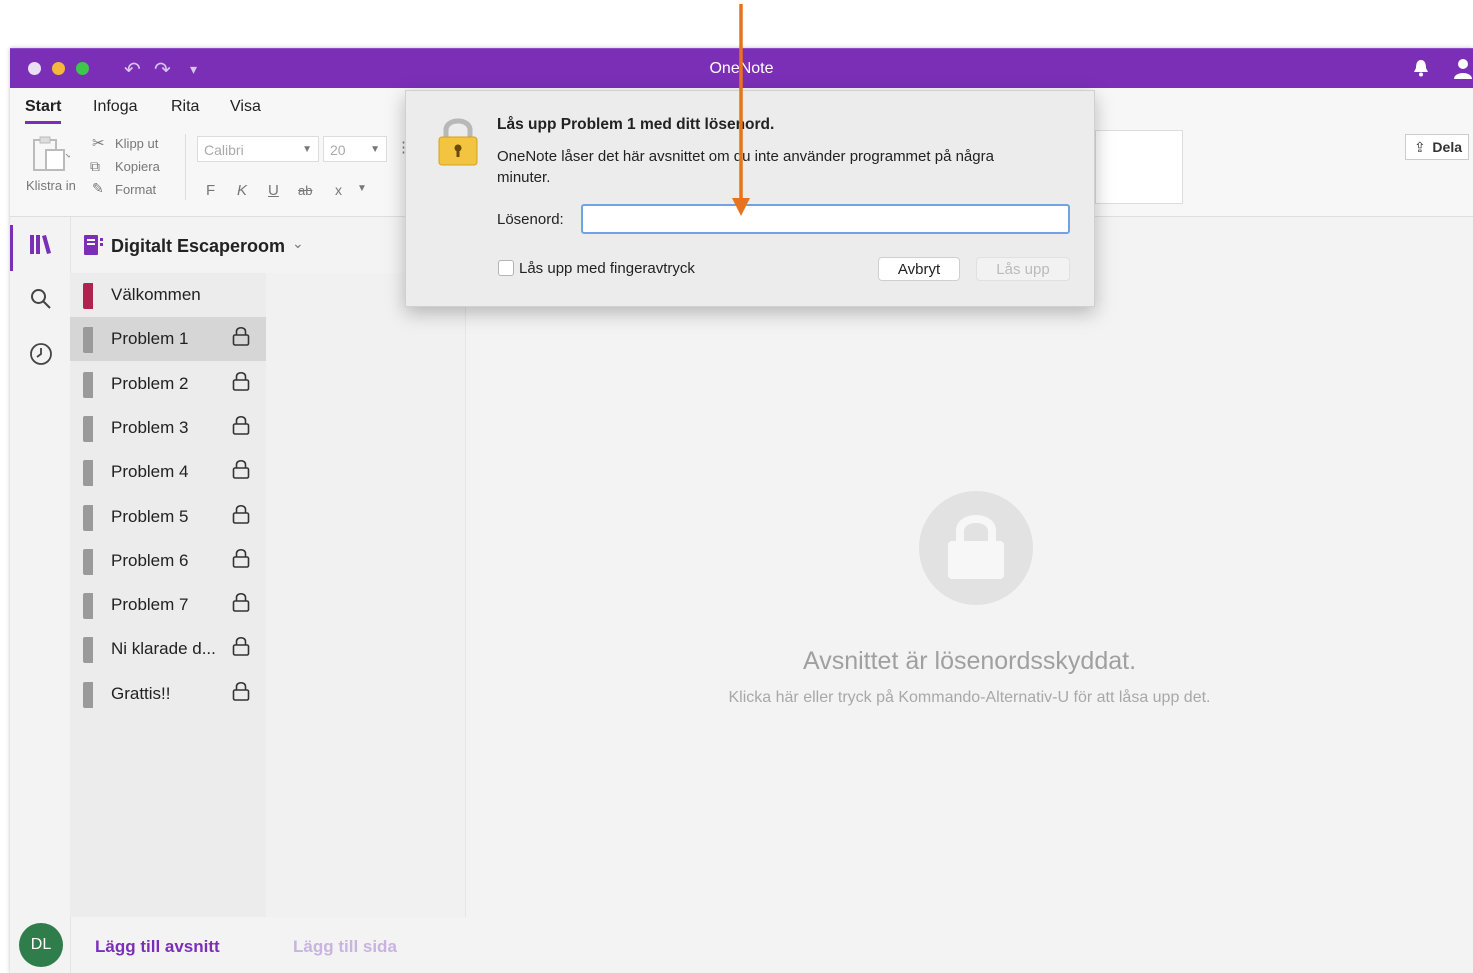 The height and width of the screenshot is (973, 1473). Describe the element at coordinates (150, 472) in the screenshot. I see `section-label: Problem 4` at that location.